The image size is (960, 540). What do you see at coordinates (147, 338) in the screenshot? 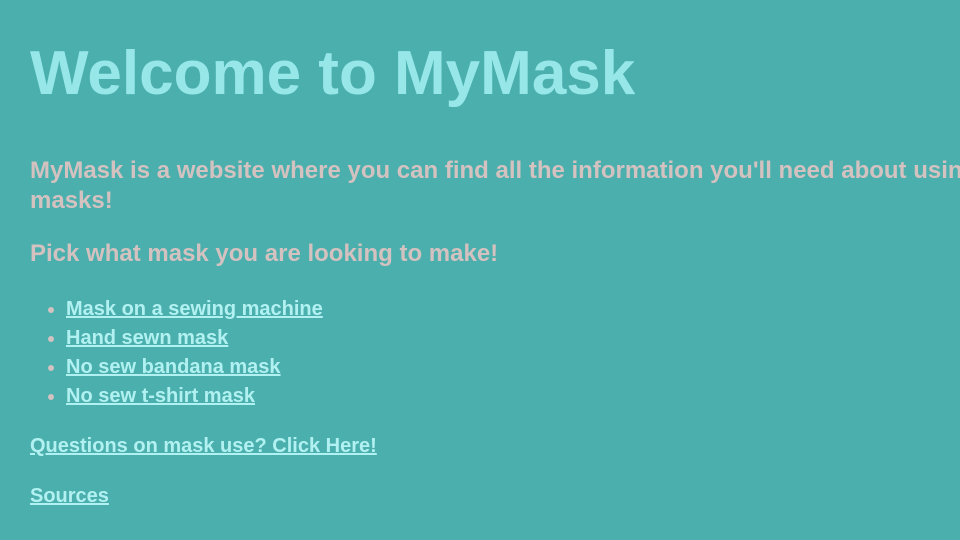
I see `hand-sewn-mask-link: Hand sewn mask` at bounding box center [147, 338].